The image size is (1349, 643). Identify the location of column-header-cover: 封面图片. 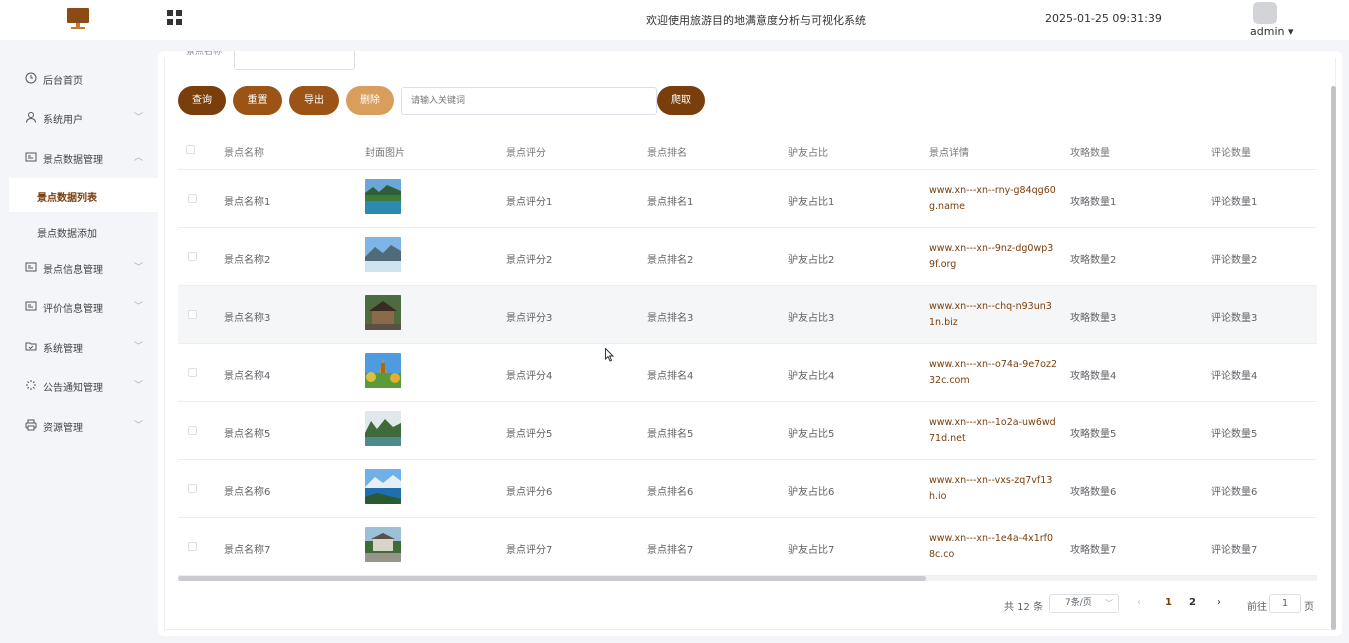
(385, 153).